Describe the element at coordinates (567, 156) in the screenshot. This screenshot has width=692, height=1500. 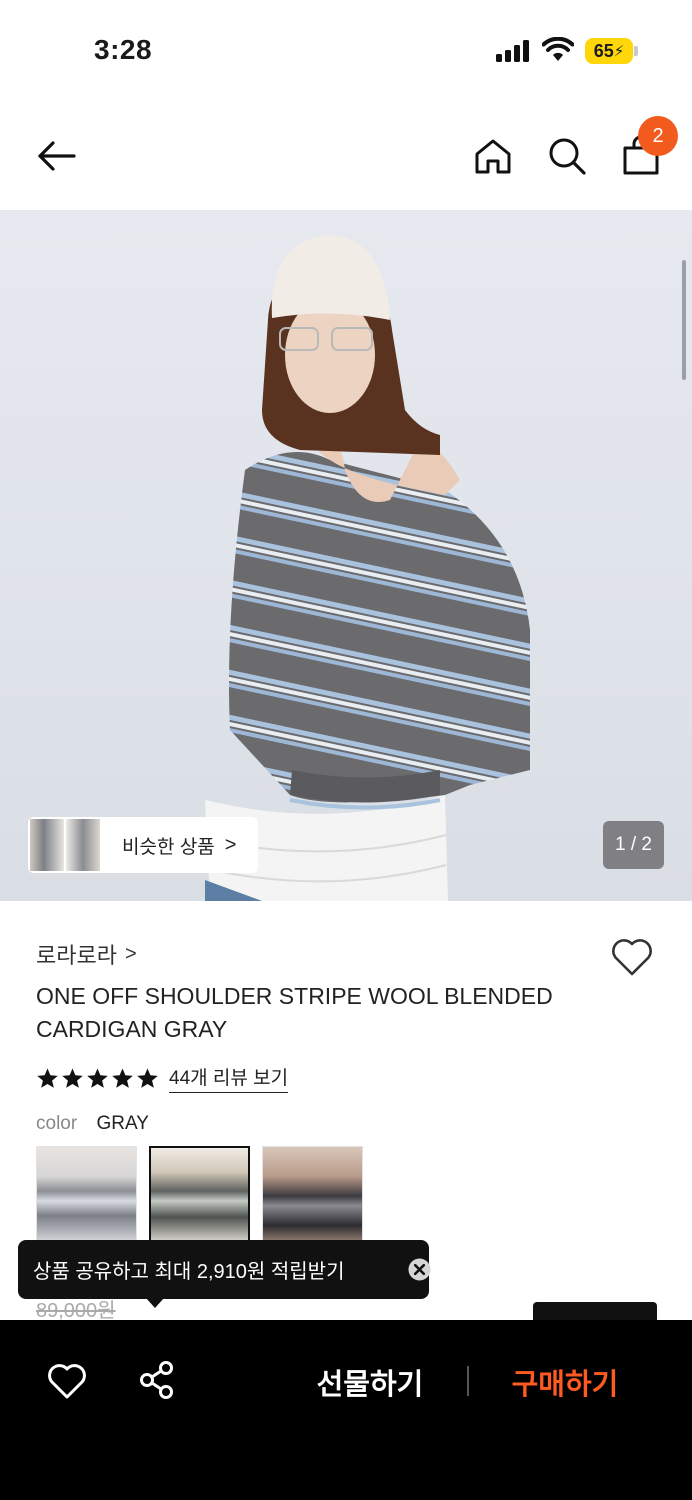
I see `search-icon` at that location.